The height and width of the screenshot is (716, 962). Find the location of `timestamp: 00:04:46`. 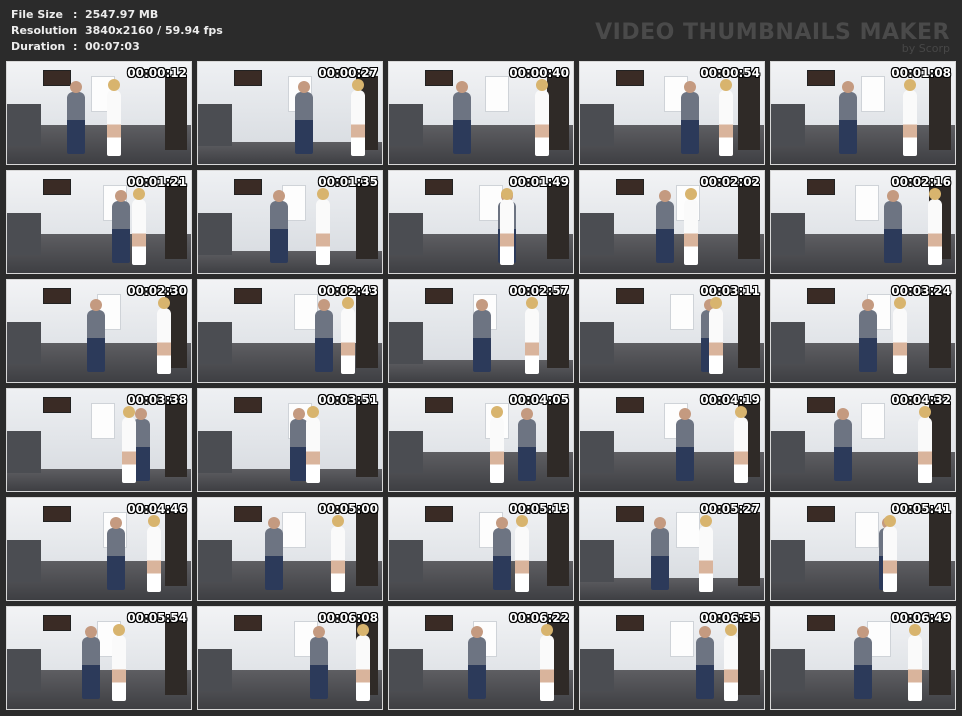

timestamp: 00:04:46 is located at coordinates (157, 509).